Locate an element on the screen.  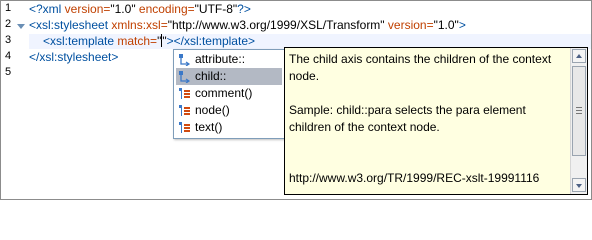
element-open-tag: <xsl:stylesheet is located at coordinates (69, 25).